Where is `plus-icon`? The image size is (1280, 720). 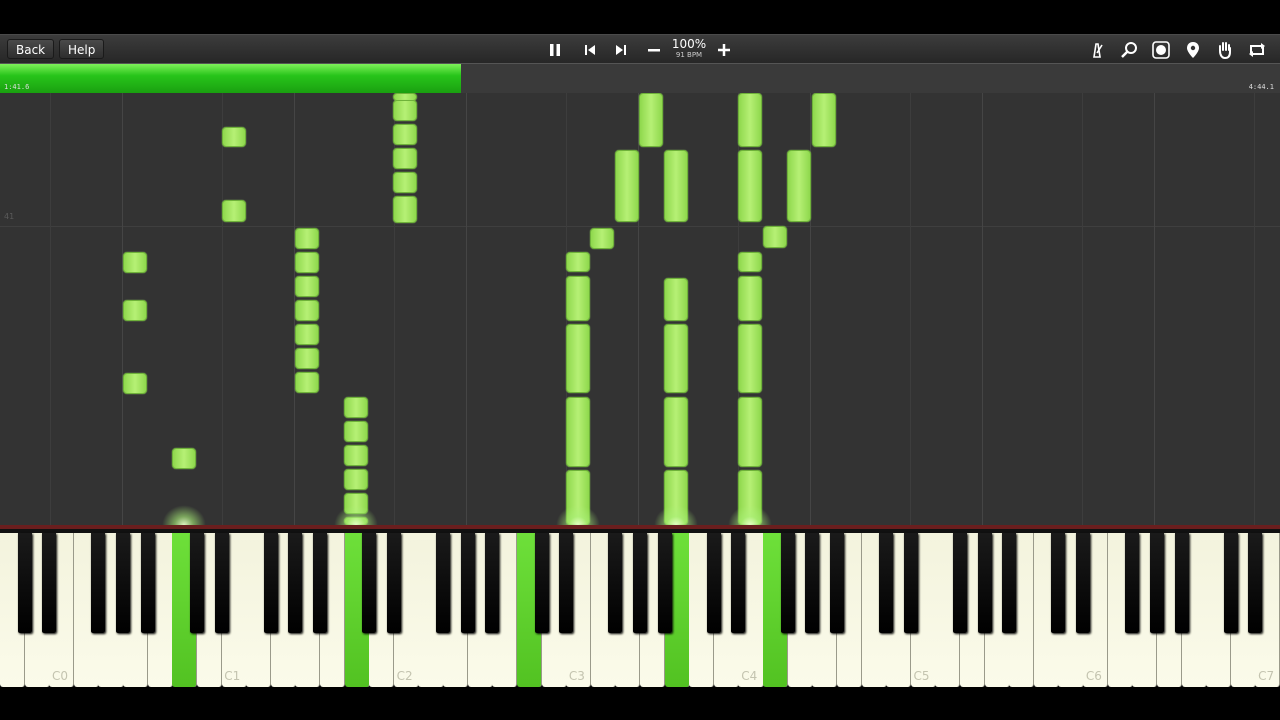
plus-icon is located at coordinates (724, 49).